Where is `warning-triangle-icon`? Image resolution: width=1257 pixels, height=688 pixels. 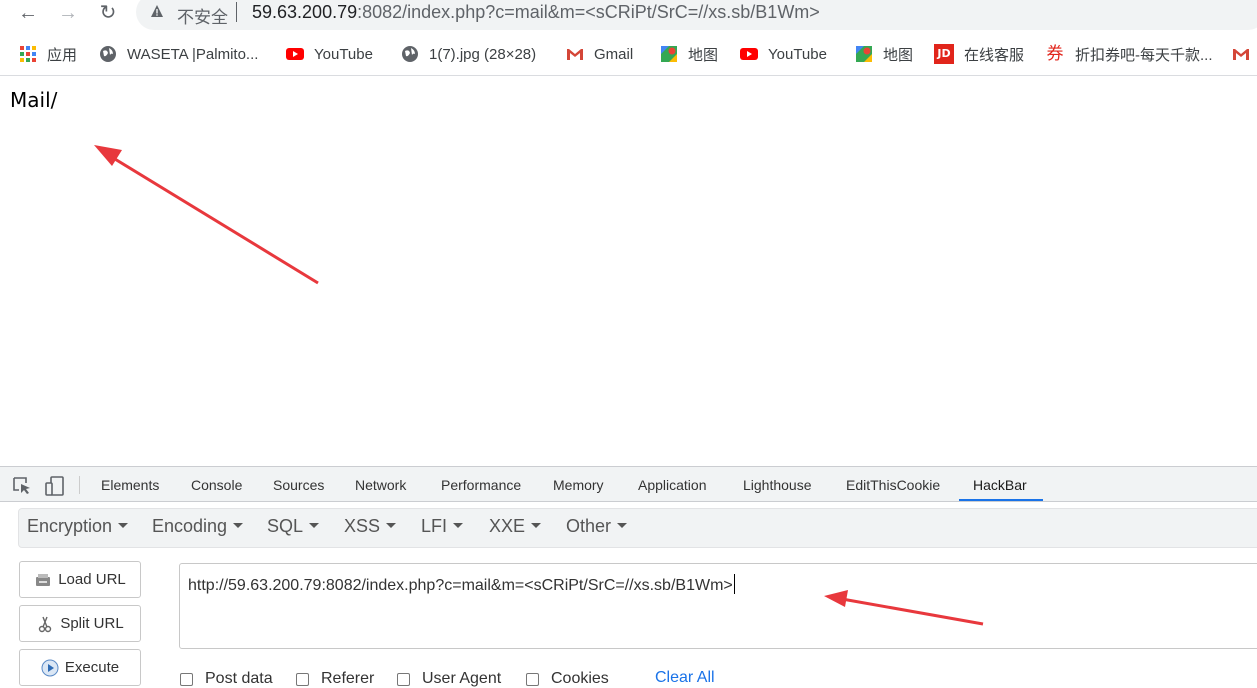
warning-triangle-icon is located at coordinates (157, 11).